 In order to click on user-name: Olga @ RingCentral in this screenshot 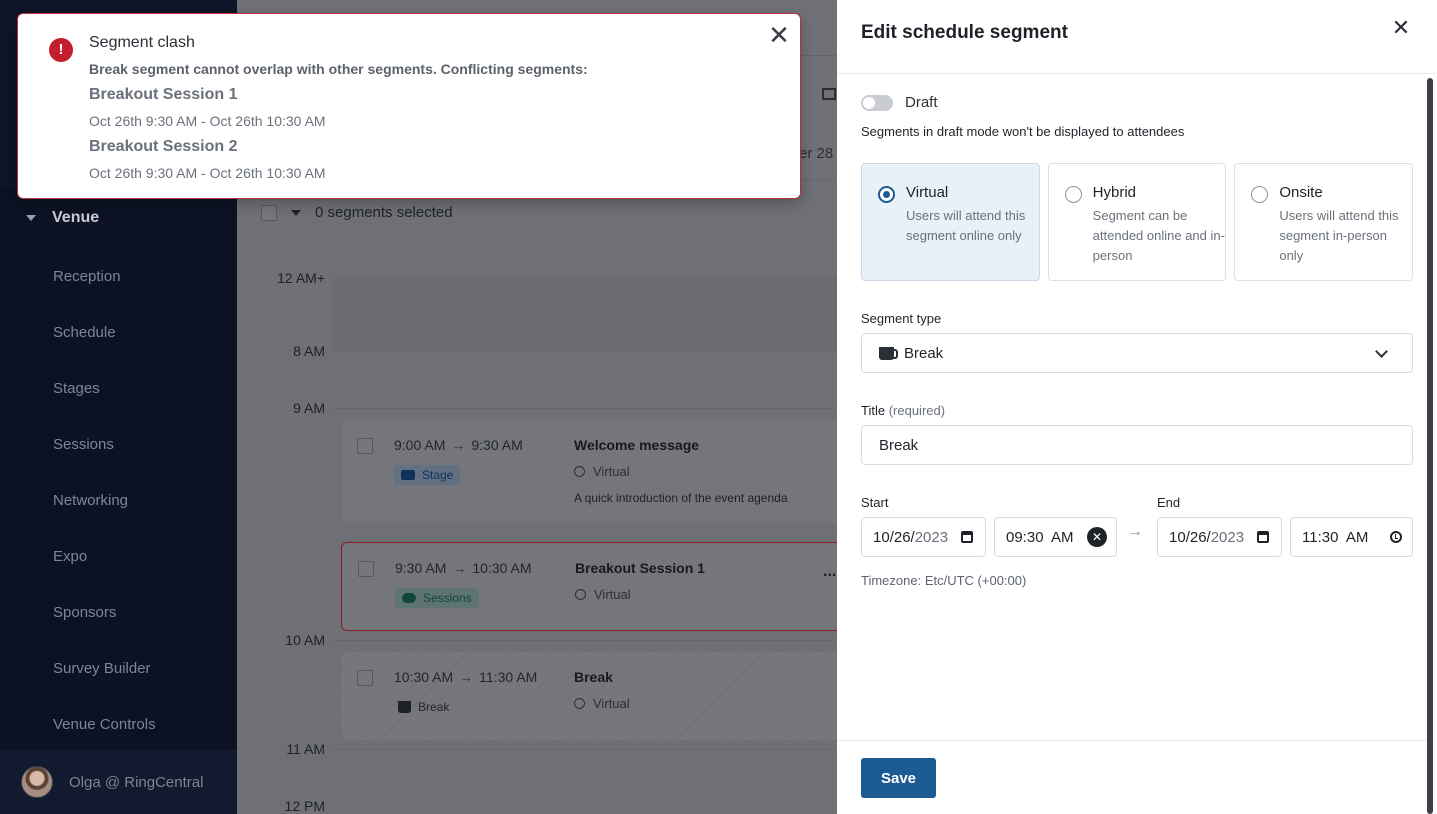, I will do `click(136, 782)`.